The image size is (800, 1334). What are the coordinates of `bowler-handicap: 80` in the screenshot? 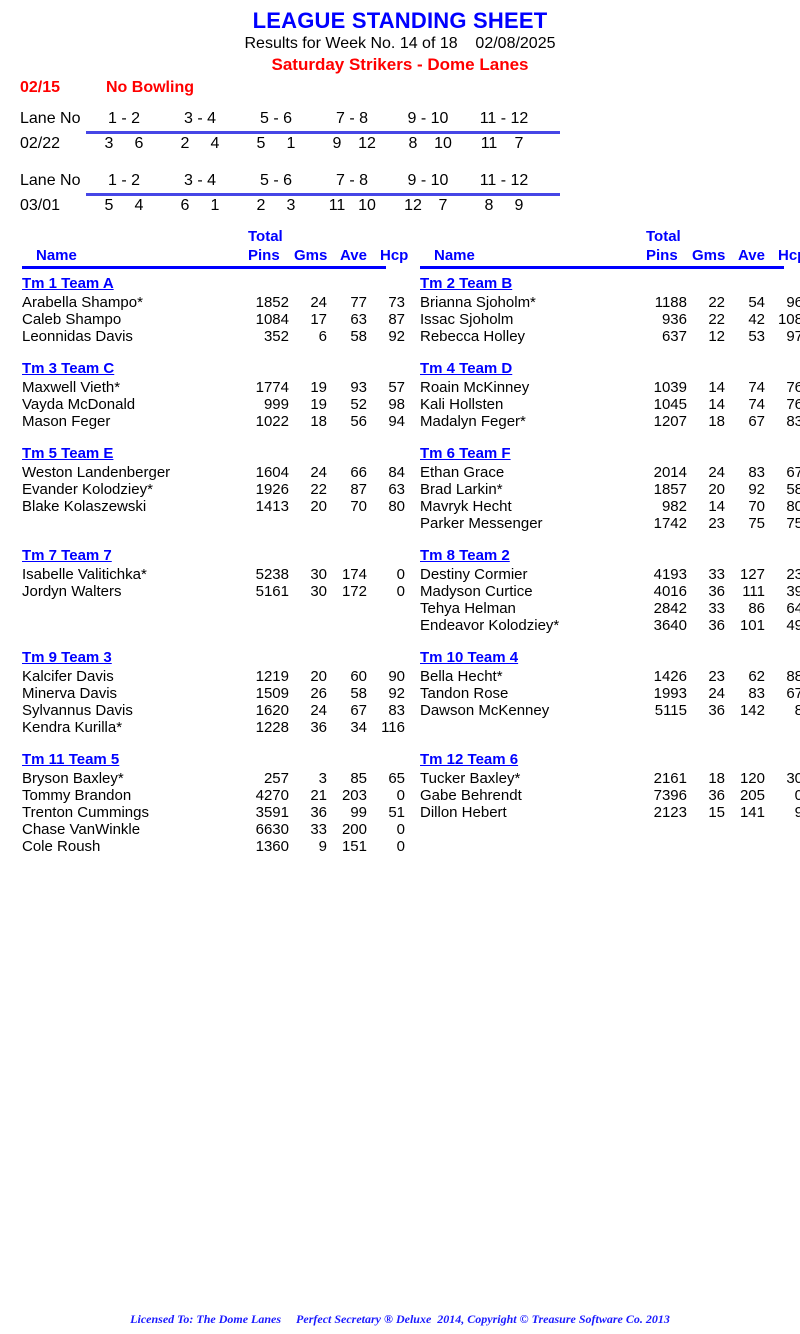 It's located at (793, 506).